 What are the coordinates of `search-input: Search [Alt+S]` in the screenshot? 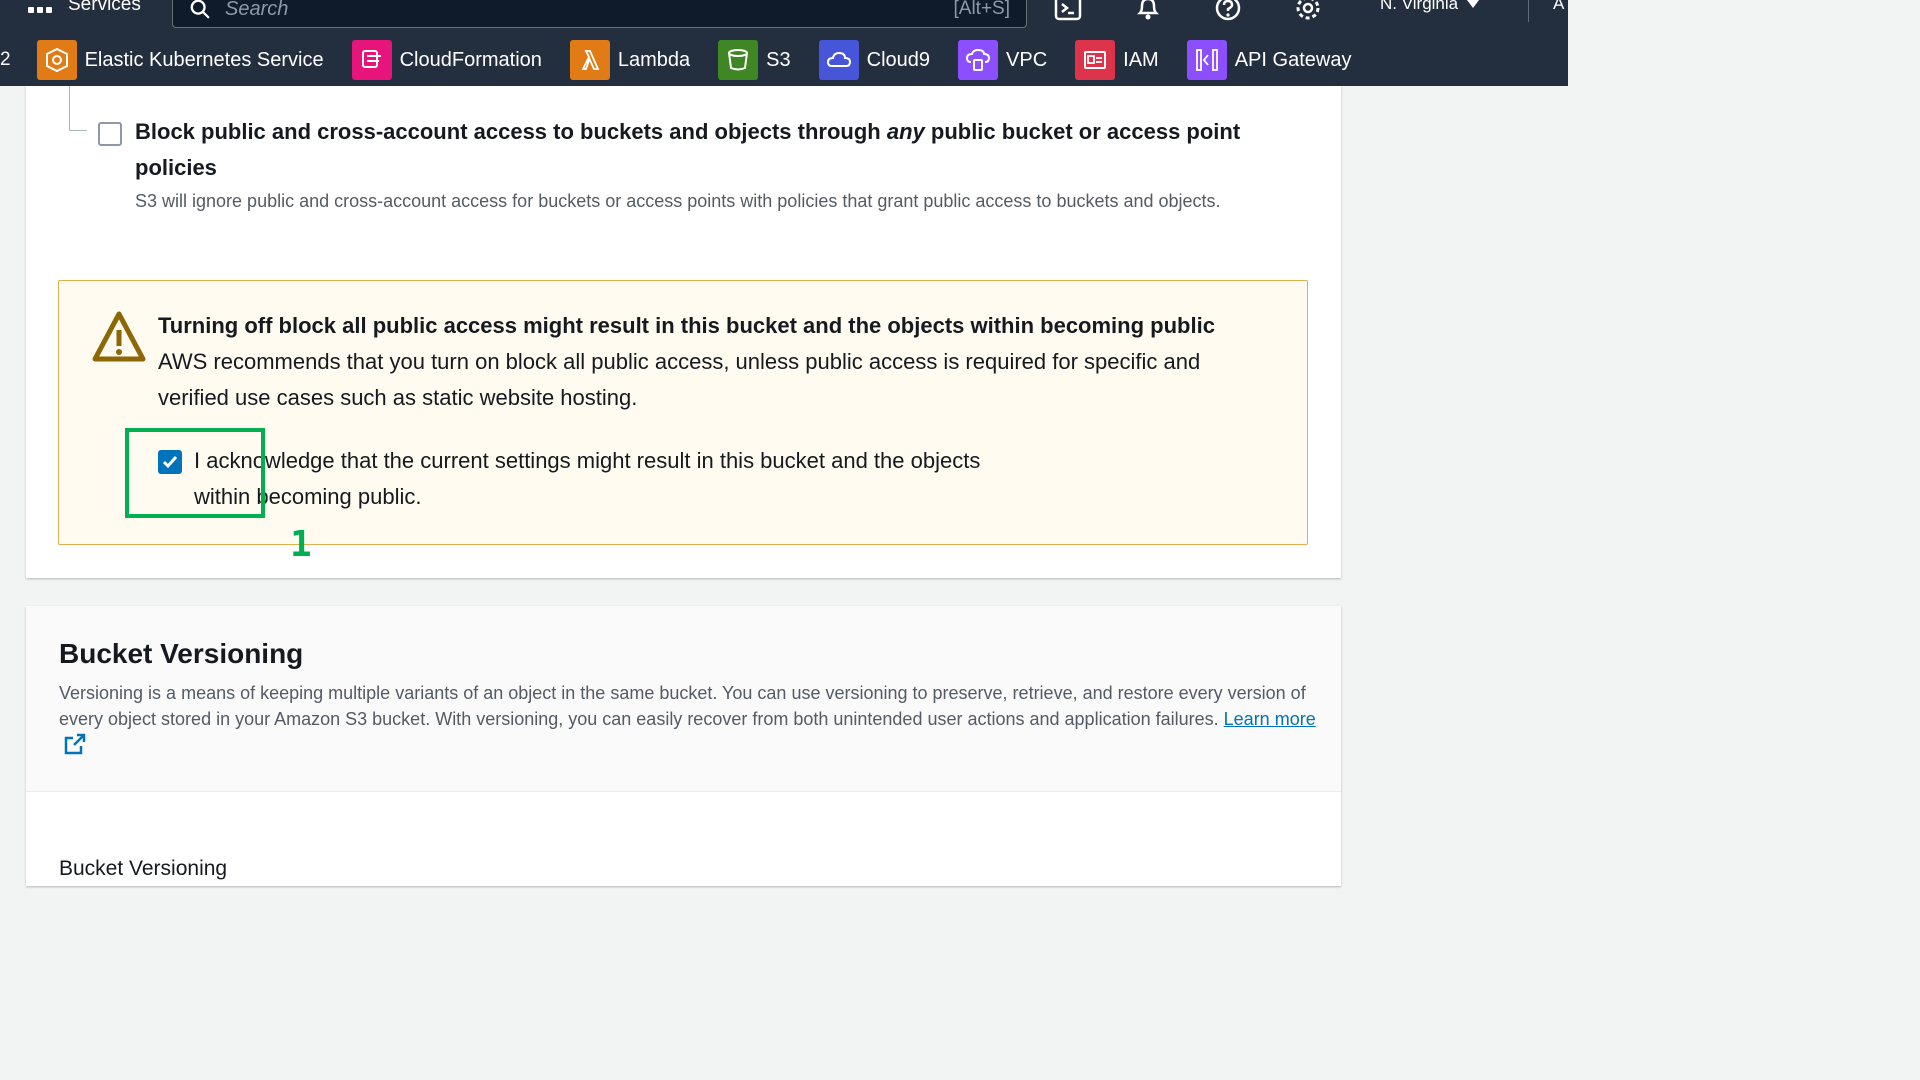 It's located at (599, 14).